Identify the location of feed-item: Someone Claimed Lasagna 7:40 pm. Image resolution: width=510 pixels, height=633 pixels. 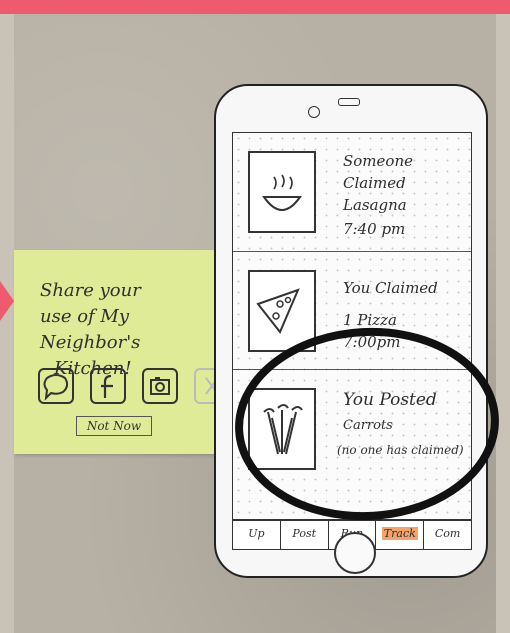
(352, 192).